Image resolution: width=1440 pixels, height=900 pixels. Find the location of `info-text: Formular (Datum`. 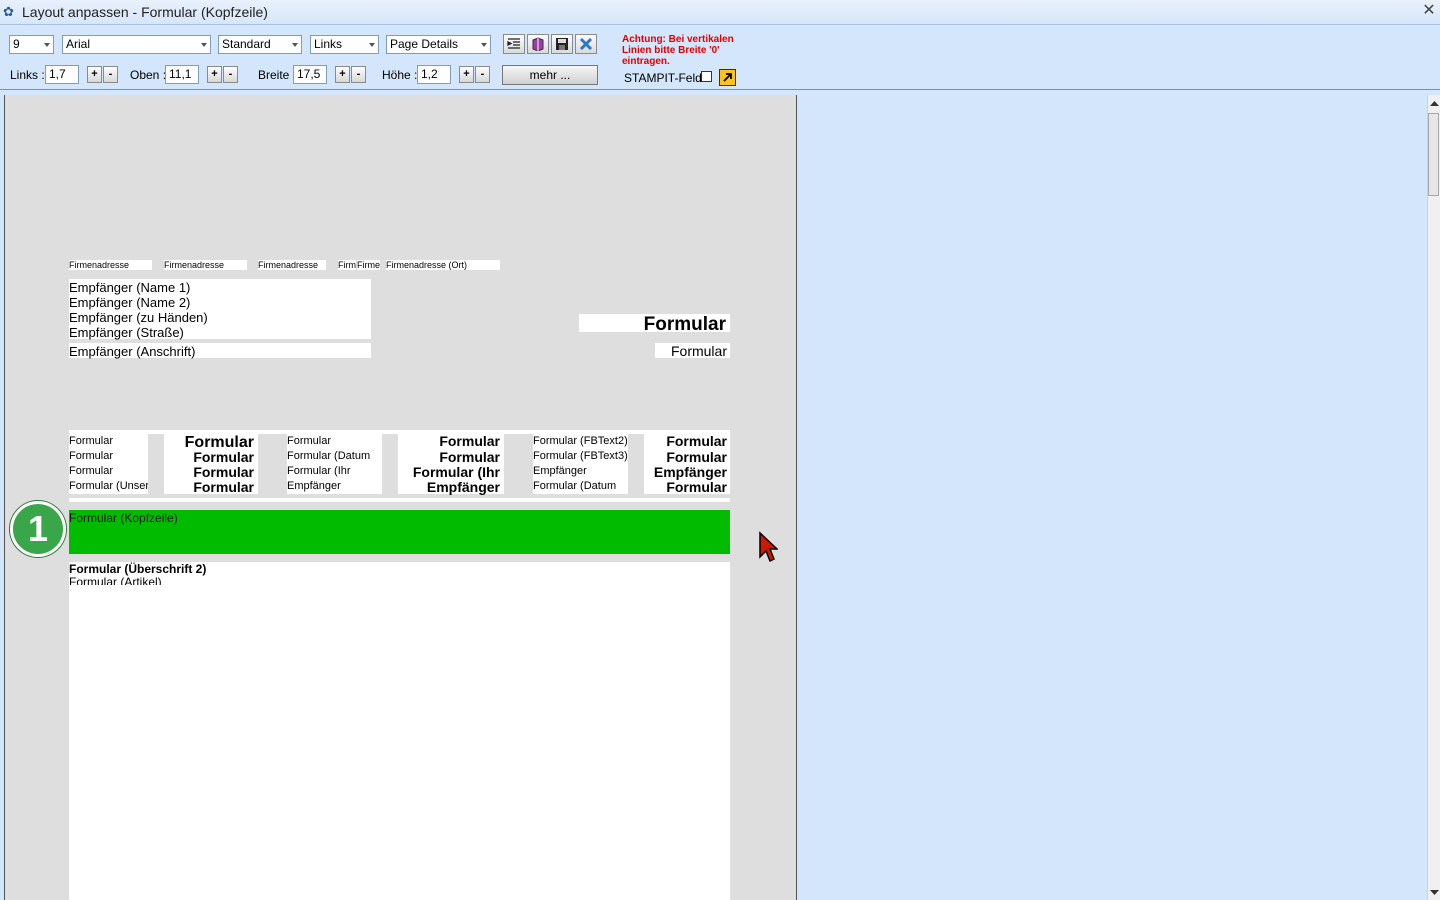

info-text: Formular (Datum is located at coordinates (575, 486).